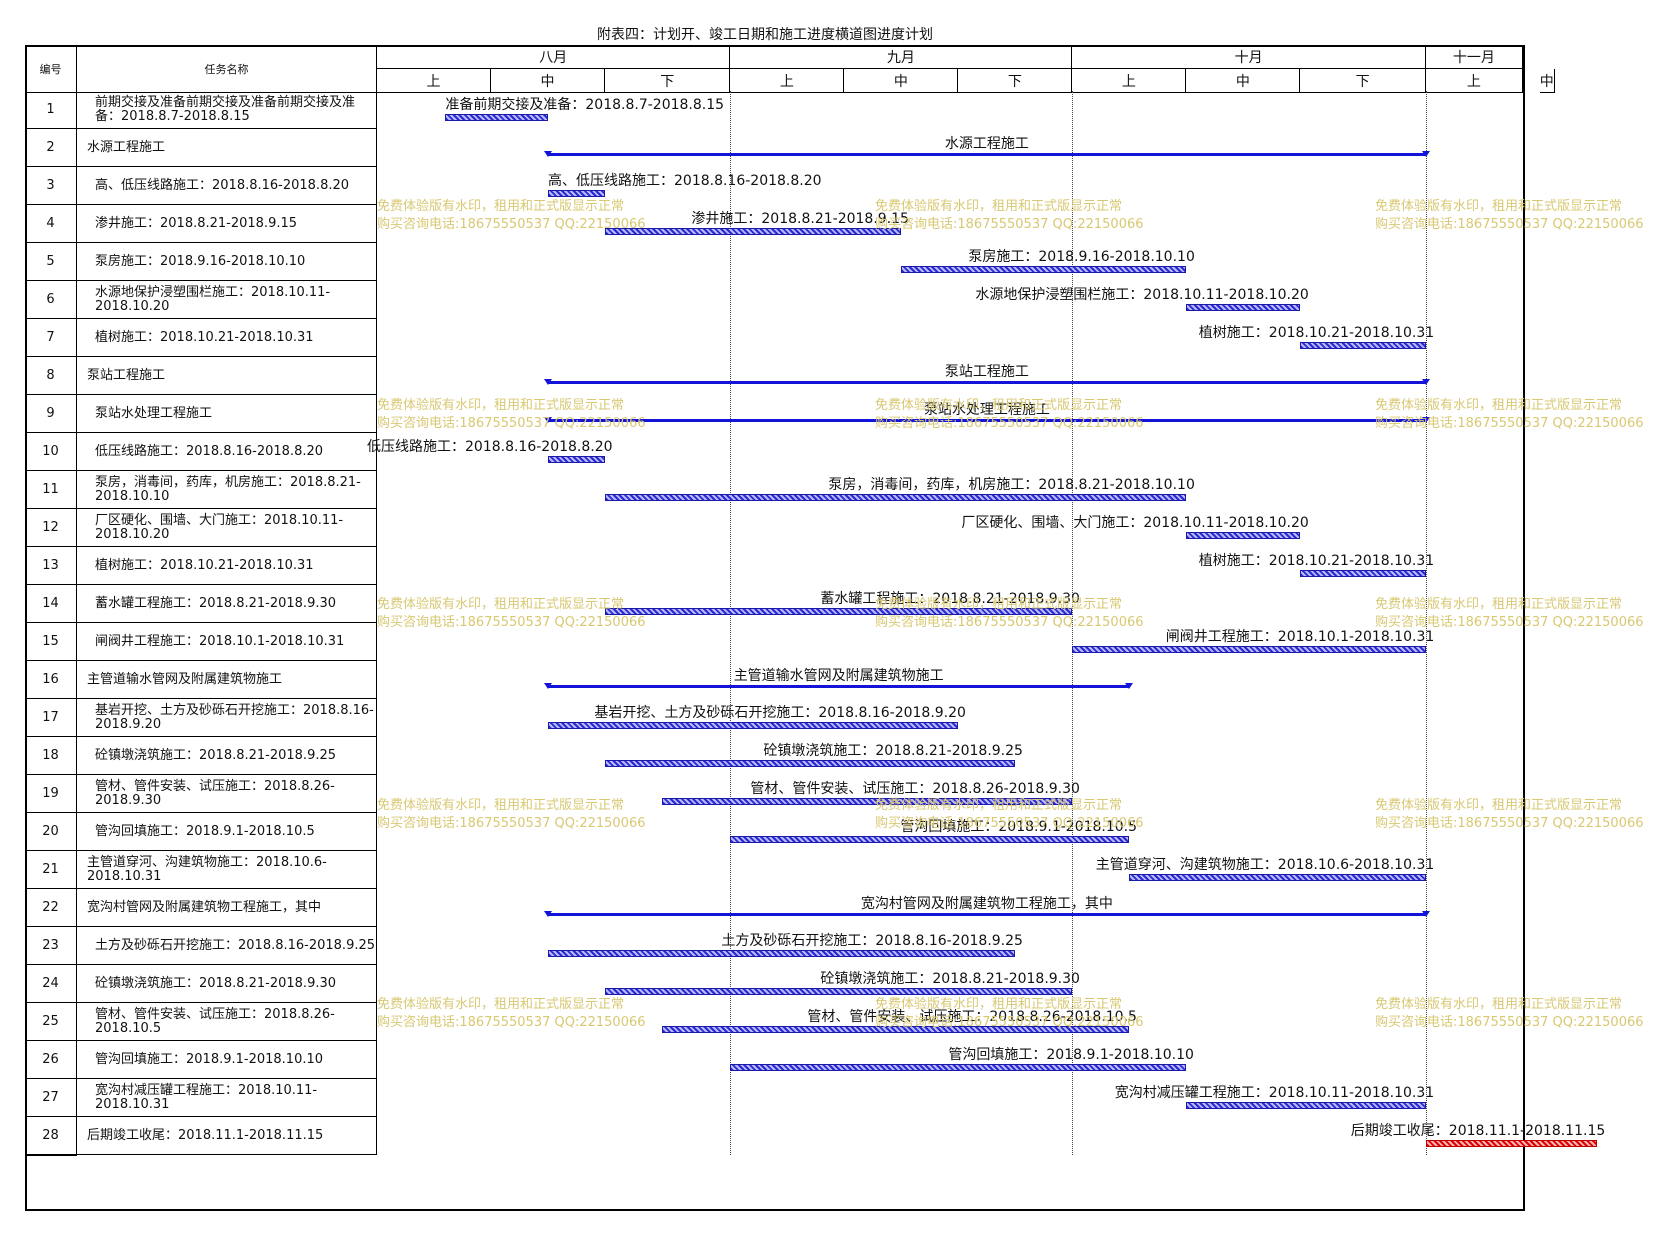 The image size is (1660, 1233). What do you see at coordinates (227, 262) in the screenshot?
I see `task-name: 泵房施工：2018.9.16-2018.10.10` at bounding box center [227, 262].